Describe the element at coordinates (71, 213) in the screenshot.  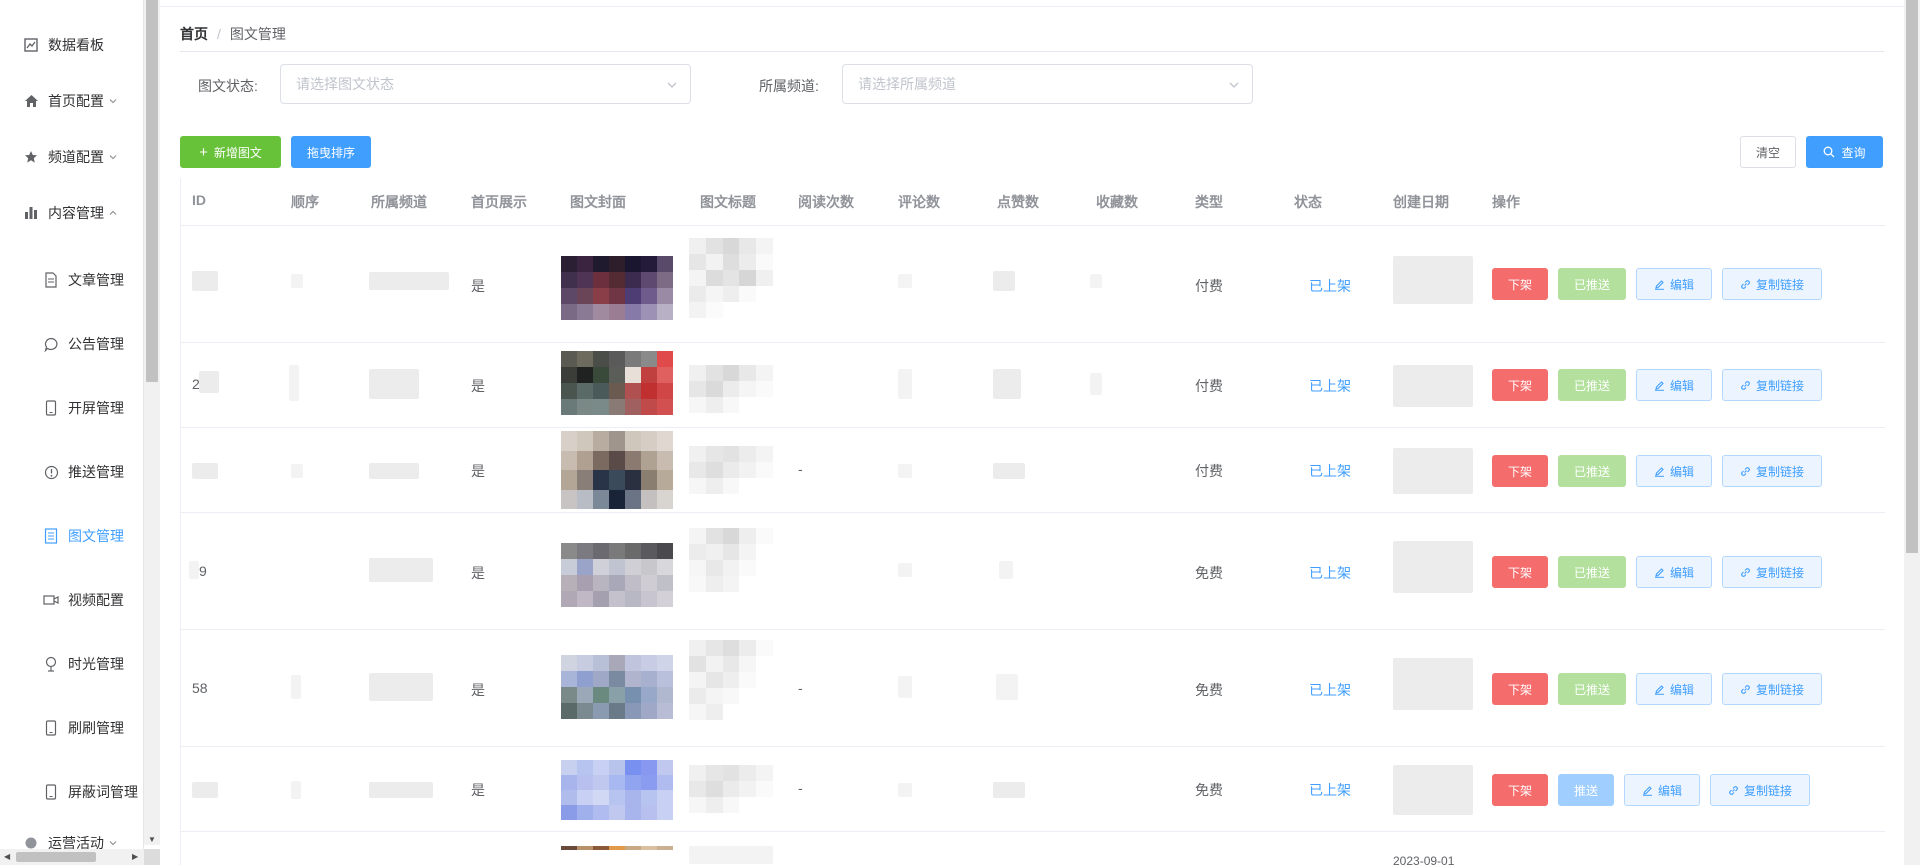
I see `sidebar-item-content-management: 内容管理` at that location.